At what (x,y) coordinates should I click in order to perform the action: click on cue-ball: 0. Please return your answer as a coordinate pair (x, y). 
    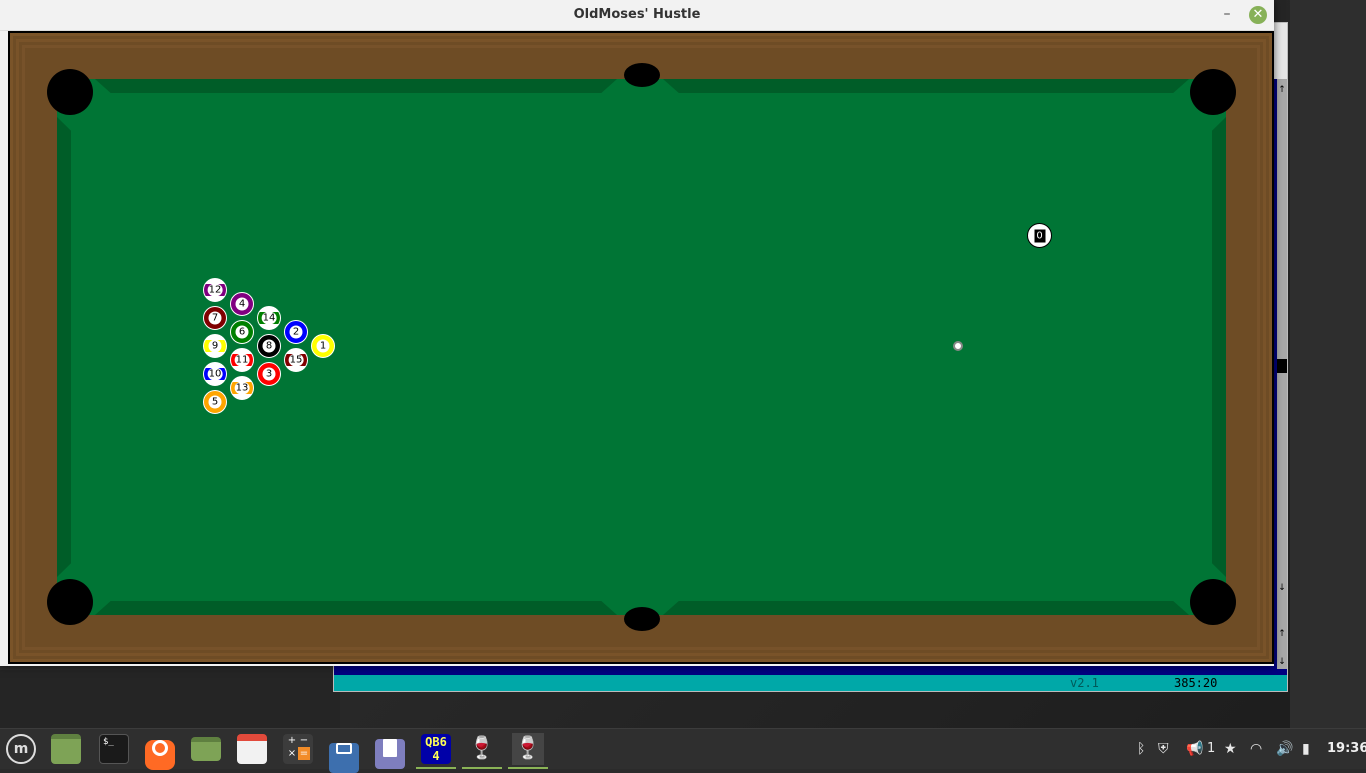
    Looking at the image, I should click on (1039, 235).